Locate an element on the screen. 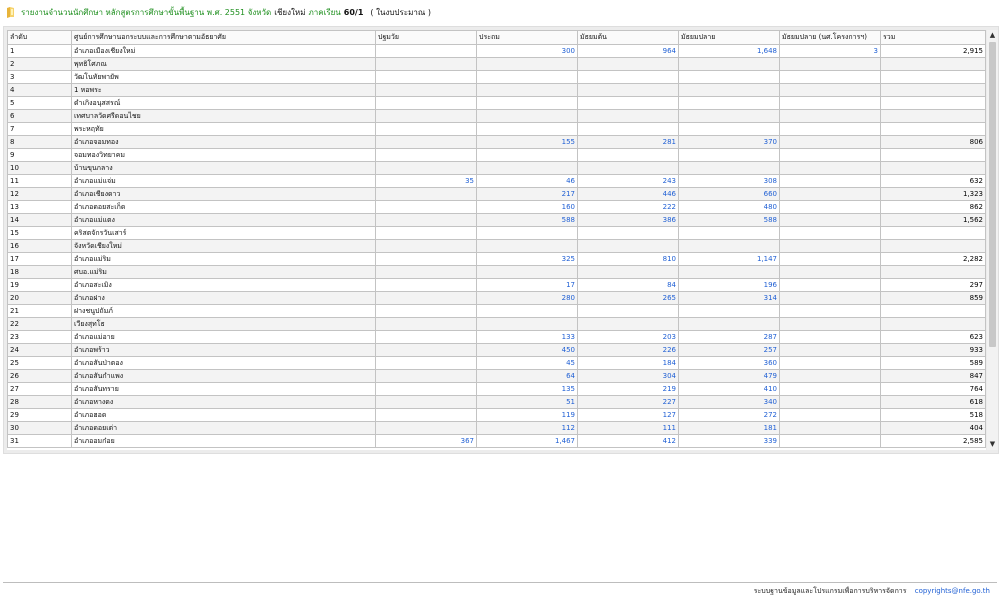 The image size is (1000, 600). table-row: 15 คริสตจักรวันเสาร์ is located at coordinates (496, 233).